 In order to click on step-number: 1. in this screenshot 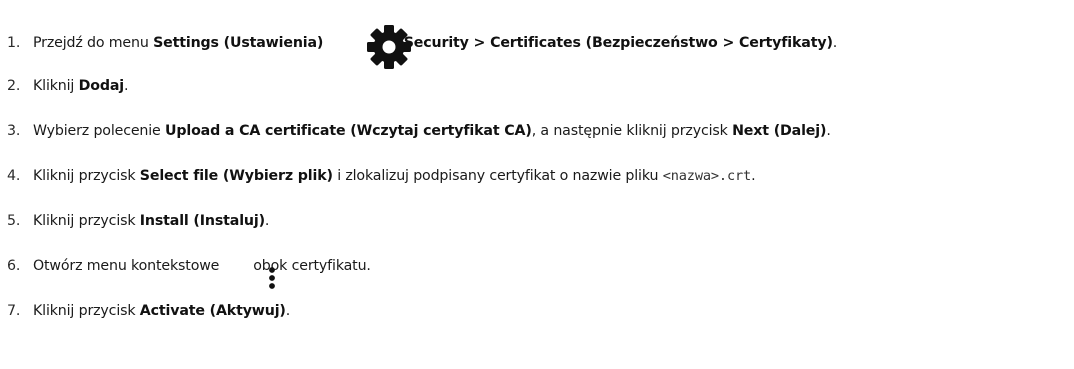, I will do `click(14, 43)`.